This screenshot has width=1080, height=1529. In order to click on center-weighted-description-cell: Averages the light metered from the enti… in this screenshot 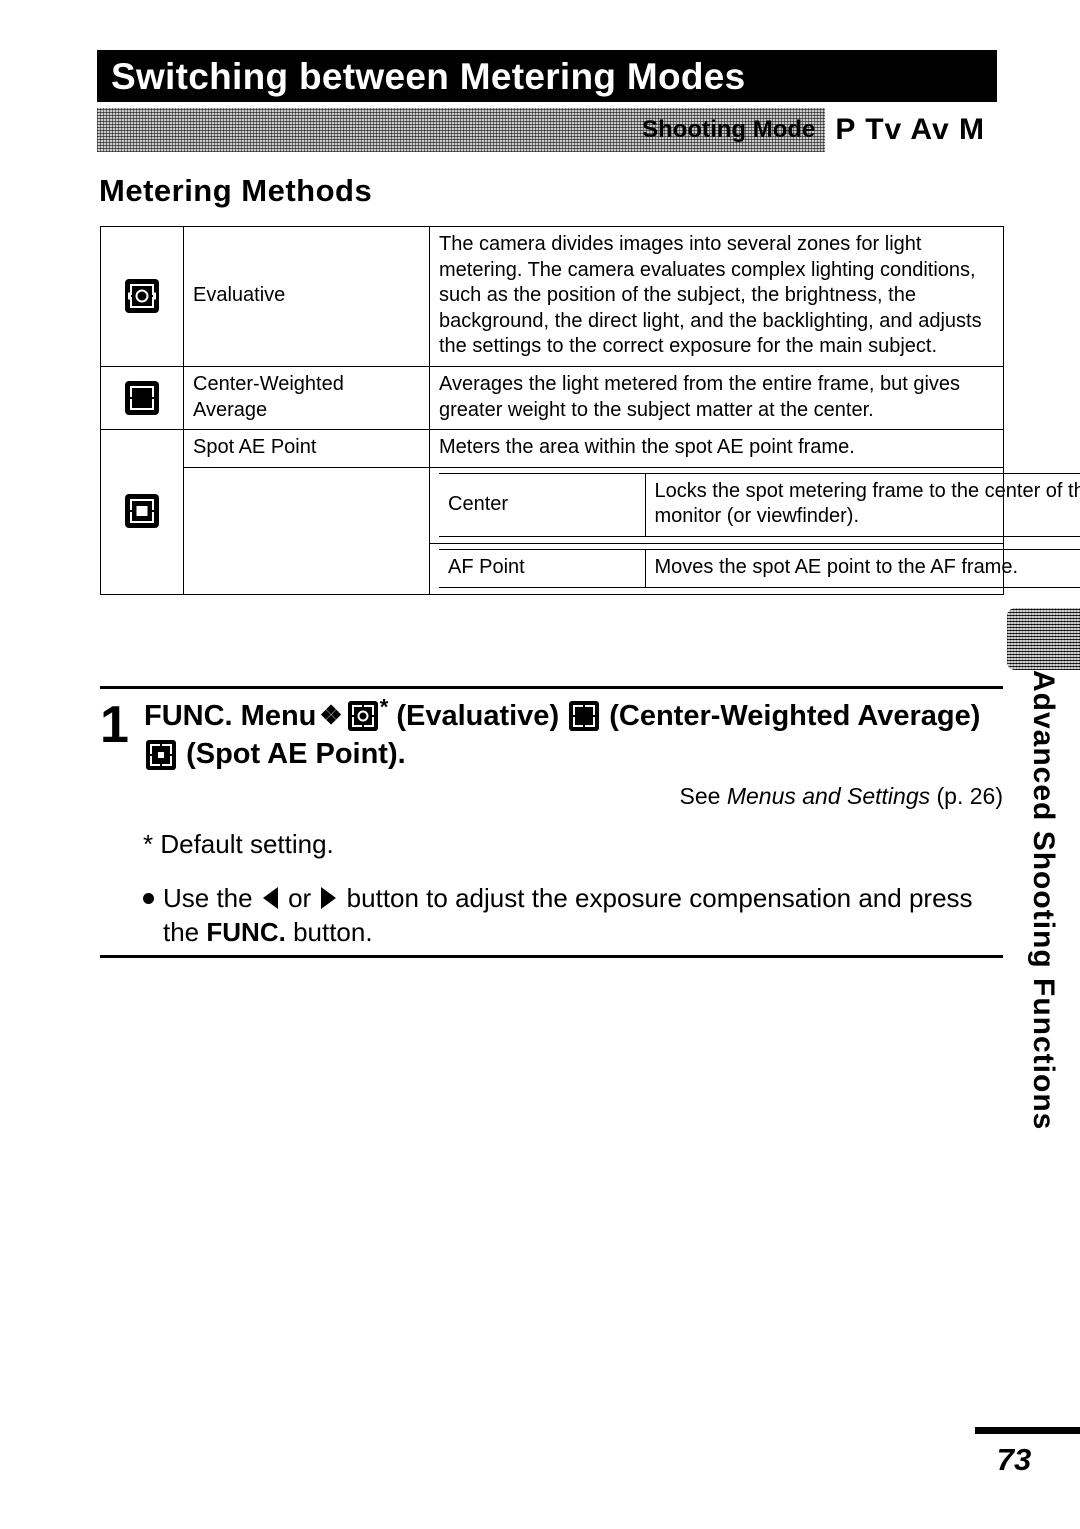, I will do `click(716, 398)`.